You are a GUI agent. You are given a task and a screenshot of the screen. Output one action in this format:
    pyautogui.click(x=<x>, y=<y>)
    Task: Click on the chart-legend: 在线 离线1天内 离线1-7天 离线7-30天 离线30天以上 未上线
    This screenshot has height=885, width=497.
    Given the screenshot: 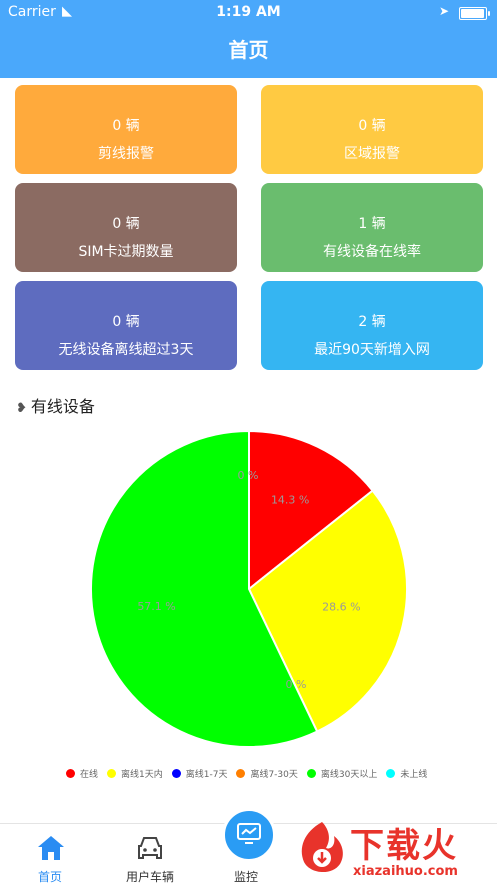 What is the action you would take?
    pyautogui.click(x=252, y=775)
    